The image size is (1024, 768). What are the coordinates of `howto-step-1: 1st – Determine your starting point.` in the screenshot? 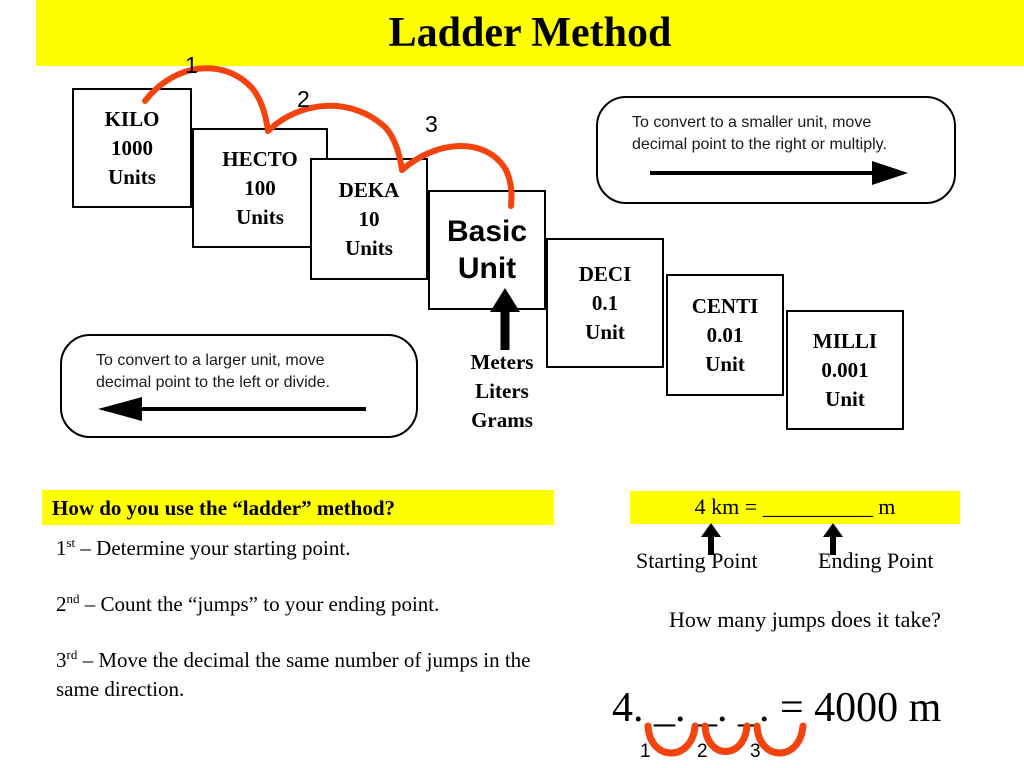 It's located at (203, 548).